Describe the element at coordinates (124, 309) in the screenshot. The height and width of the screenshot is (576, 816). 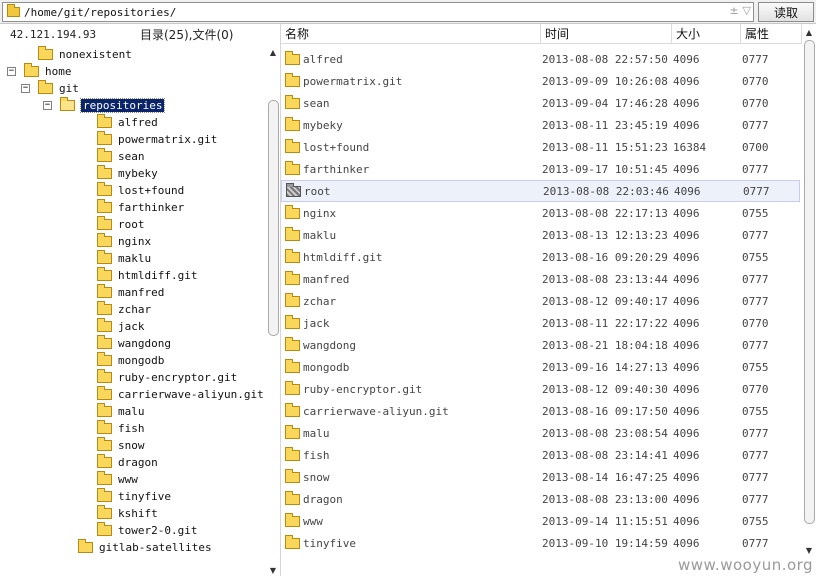
I see `tree-node: zchar` at that location.